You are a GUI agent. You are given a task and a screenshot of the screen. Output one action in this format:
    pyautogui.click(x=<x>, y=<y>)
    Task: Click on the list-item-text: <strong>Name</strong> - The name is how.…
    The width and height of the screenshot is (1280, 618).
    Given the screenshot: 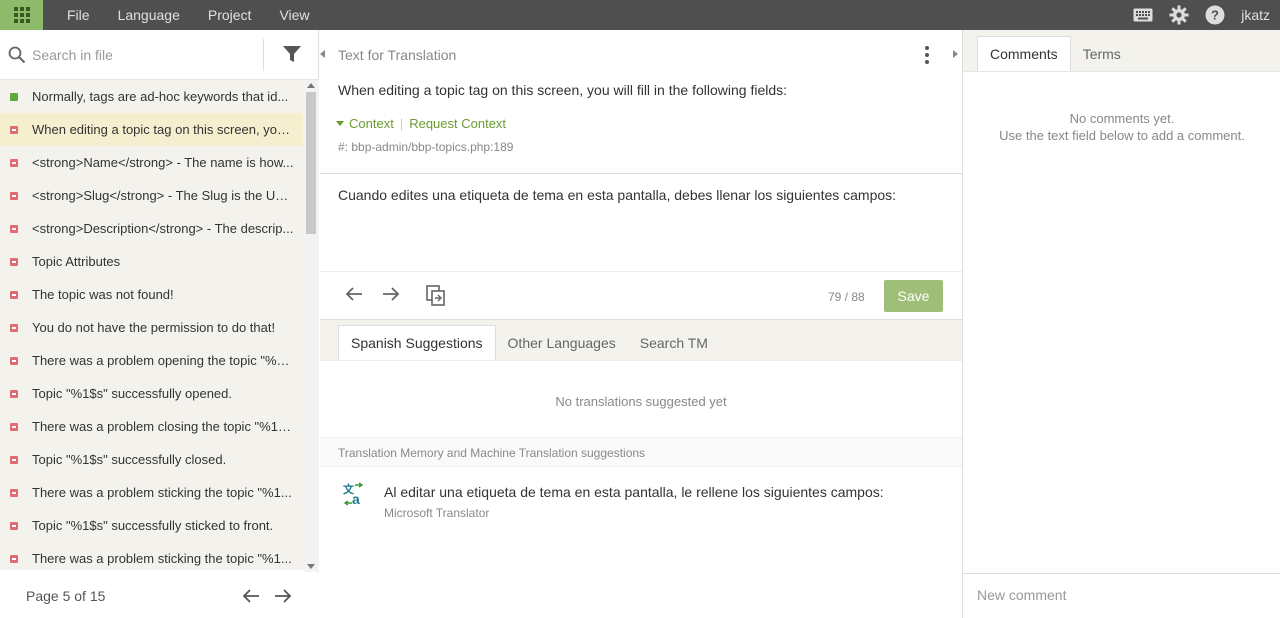 What is the action you would take?
    pyautogui.click(x=163, y=162)
    